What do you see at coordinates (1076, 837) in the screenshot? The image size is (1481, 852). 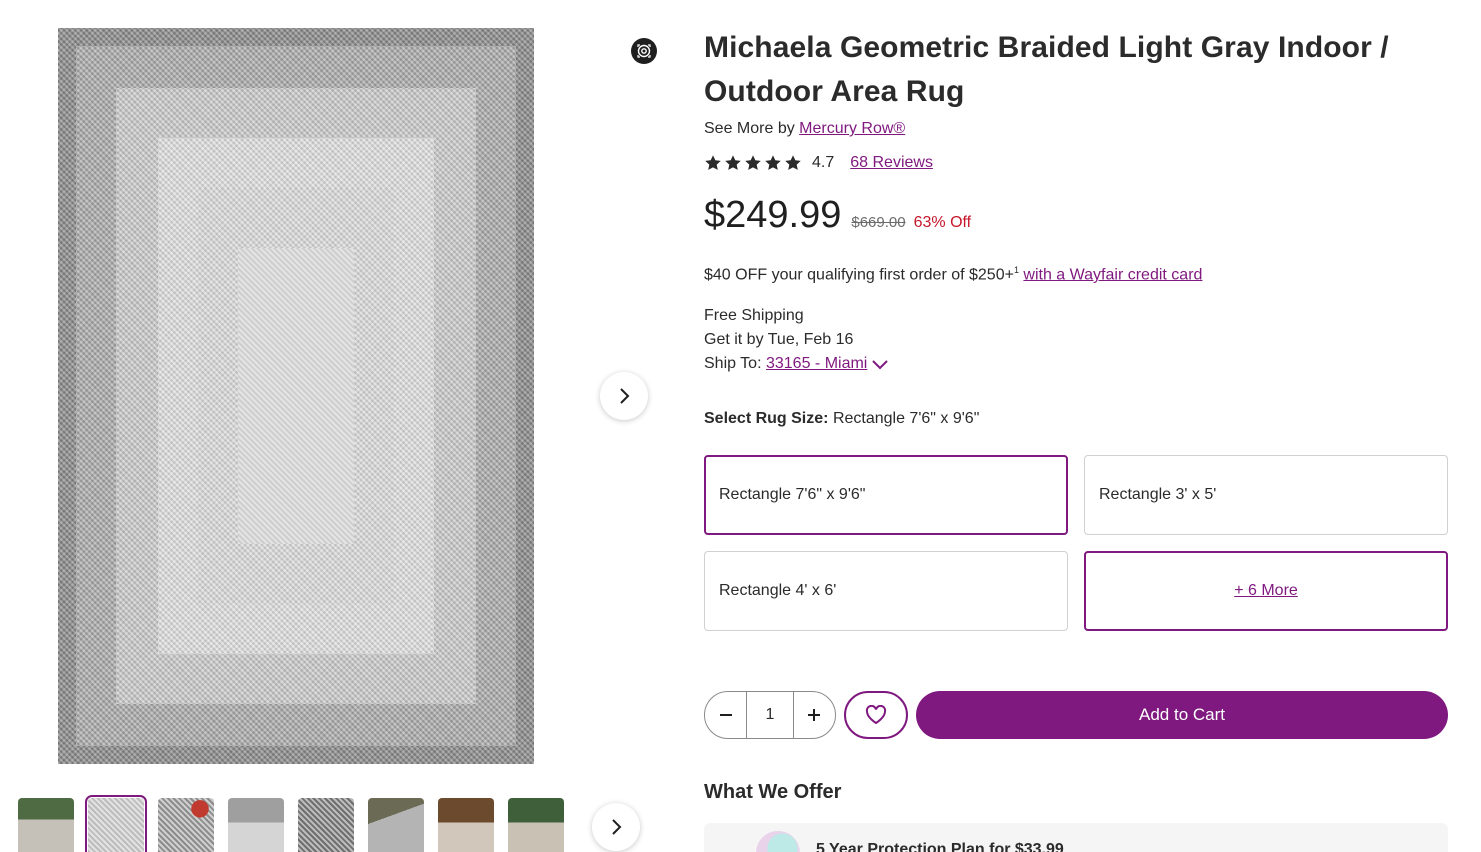 I see `protection-plan-card: 5 Year Protection Plan for $33.99` at bounding box center [1076, 837].